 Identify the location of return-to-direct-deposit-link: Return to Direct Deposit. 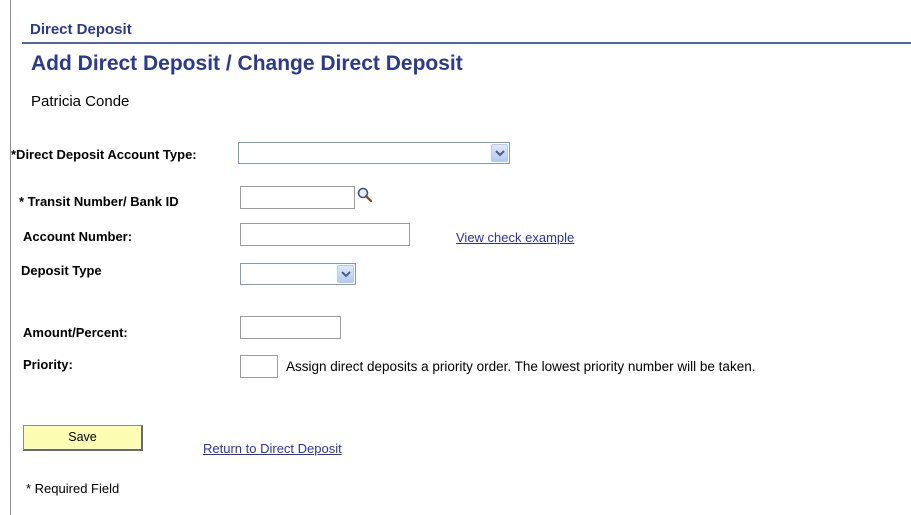
(272, 448).